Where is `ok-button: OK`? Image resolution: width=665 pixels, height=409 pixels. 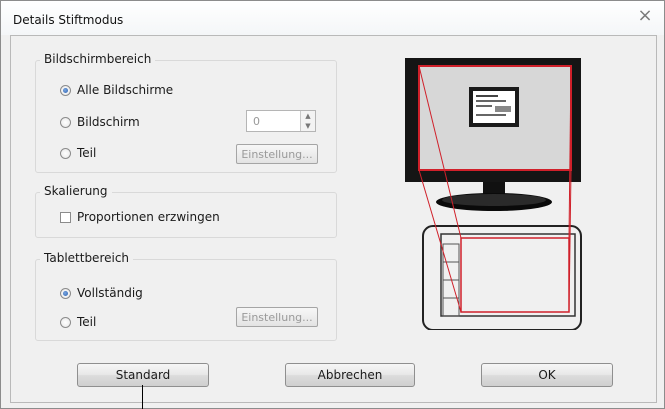
ok-button: OK is located at coordinates (547, 375).